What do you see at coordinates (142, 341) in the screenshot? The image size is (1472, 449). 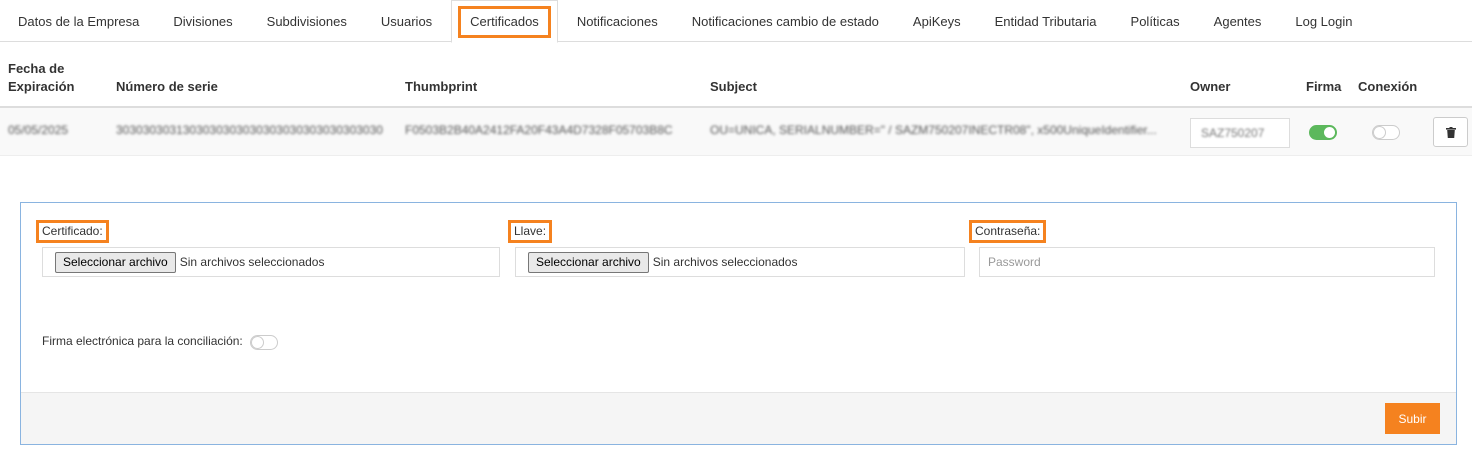 I see `firma-conciliacion-label: Firma electrónica para la conciliación:` at bounding box center [142, 341].